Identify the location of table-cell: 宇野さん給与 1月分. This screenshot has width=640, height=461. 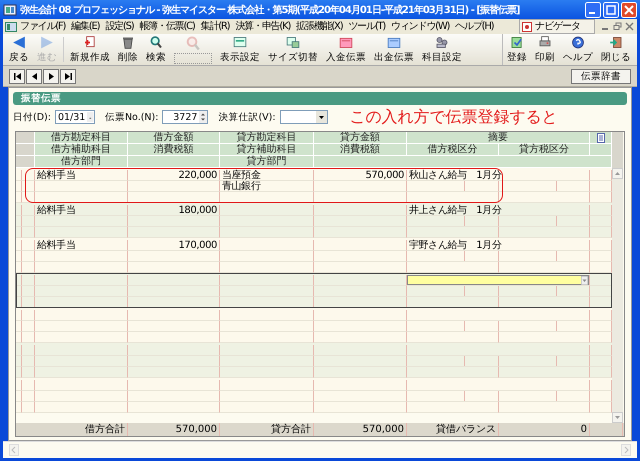
(498, 245).